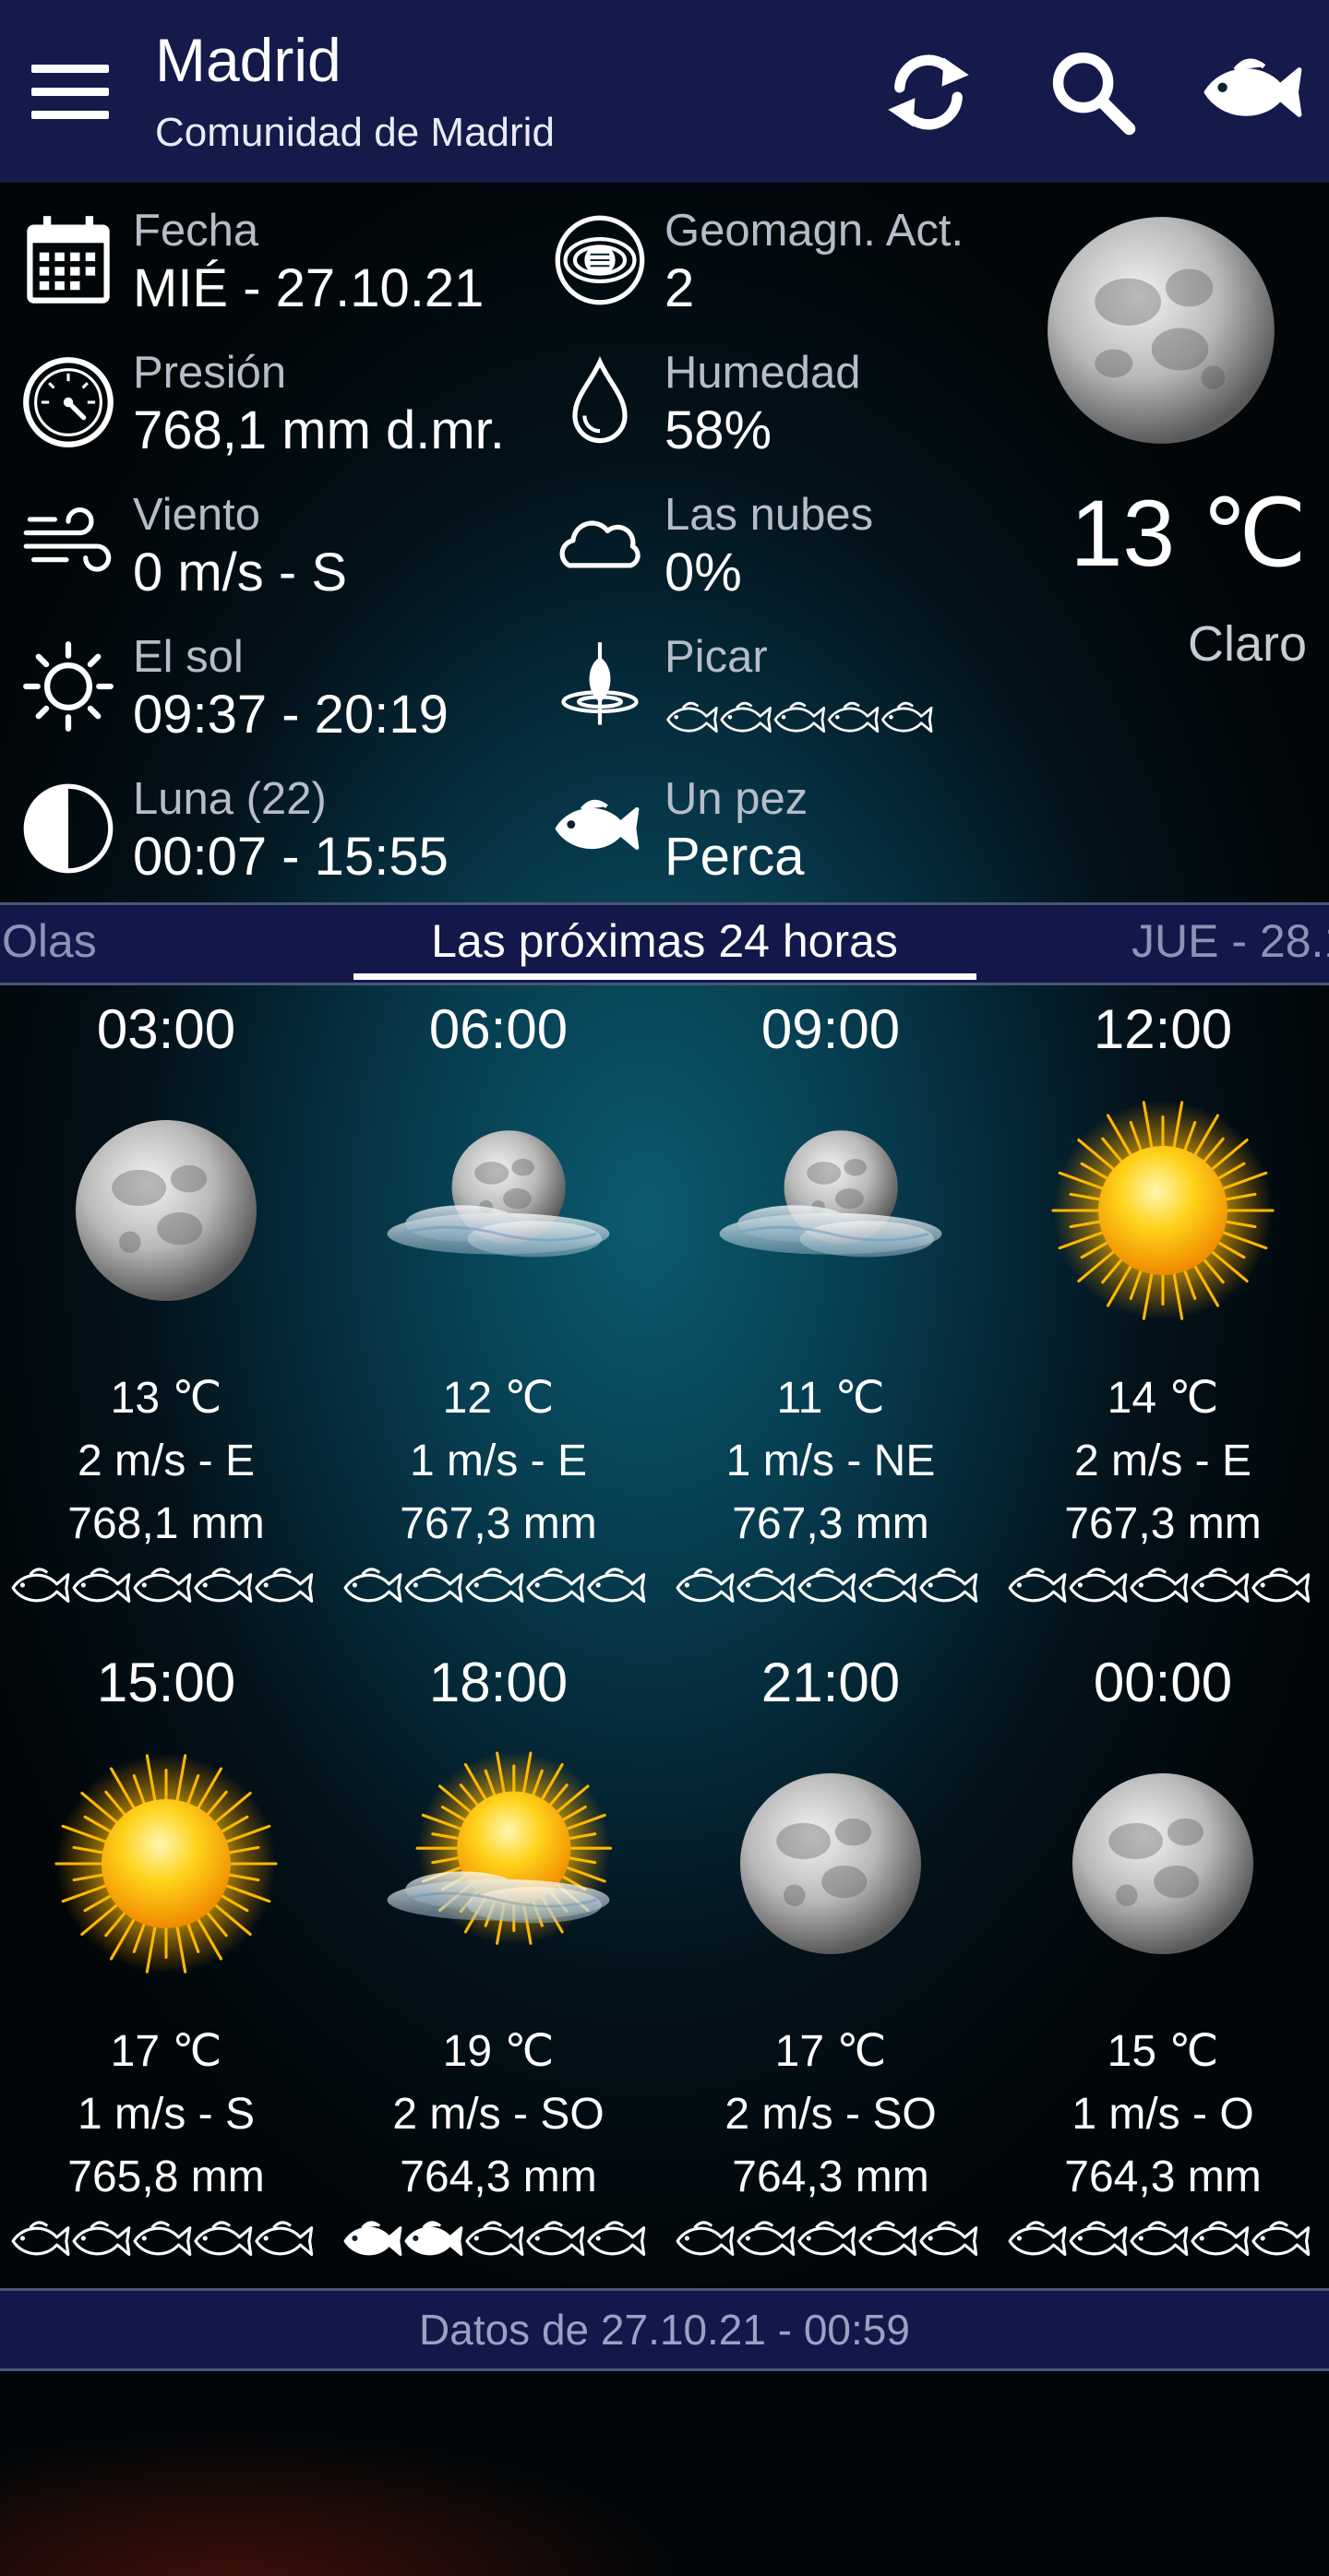 The height and width of the screenshot is (2576, 1329). I want to click on forecast-pressure: 767,3 mm, so click(498, 1523).